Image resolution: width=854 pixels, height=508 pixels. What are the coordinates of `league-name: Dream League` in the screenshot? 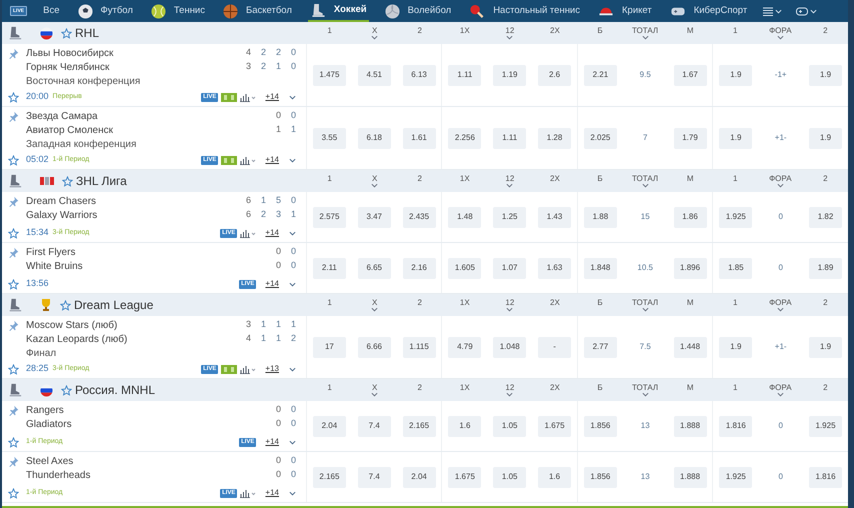 It's located at (114, 305).